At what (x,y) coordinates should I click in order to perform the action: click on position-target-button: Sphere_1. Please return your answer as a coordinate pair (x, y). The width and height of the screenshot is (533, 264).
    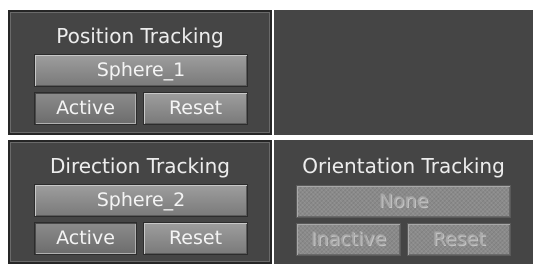
    Looking at the image, I should click on (141, 70).